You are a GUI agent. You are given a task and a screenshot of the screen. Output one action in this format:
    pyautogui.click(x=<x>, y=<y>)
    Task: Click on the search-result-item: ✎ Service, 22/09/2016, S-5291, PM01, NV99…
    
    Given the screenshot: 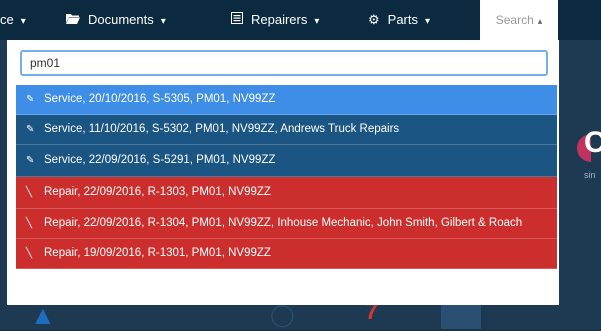 What is the action you would take?
    pyautogui.click(x=286, y=161)
    